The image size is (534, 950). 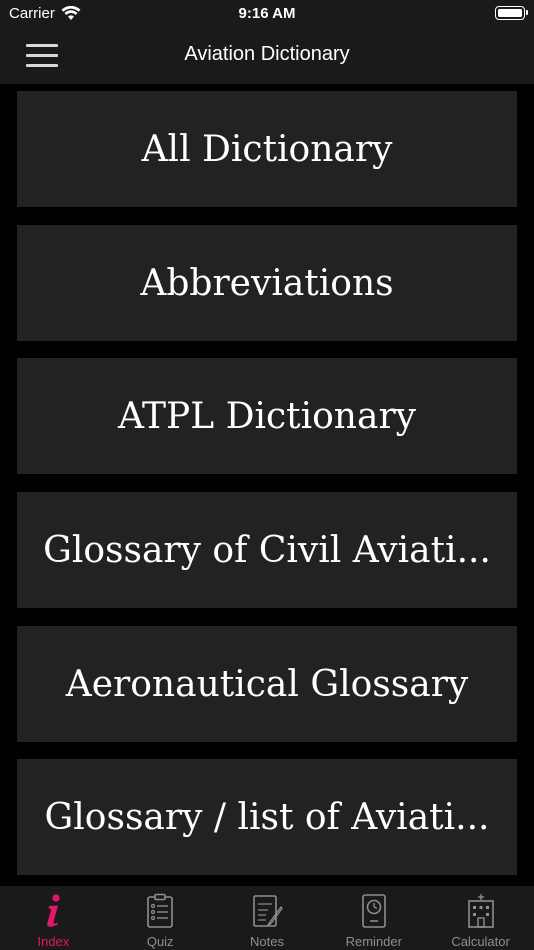 I want to click on page-title: Aviation Dictionary, so click(x=267, y=54).